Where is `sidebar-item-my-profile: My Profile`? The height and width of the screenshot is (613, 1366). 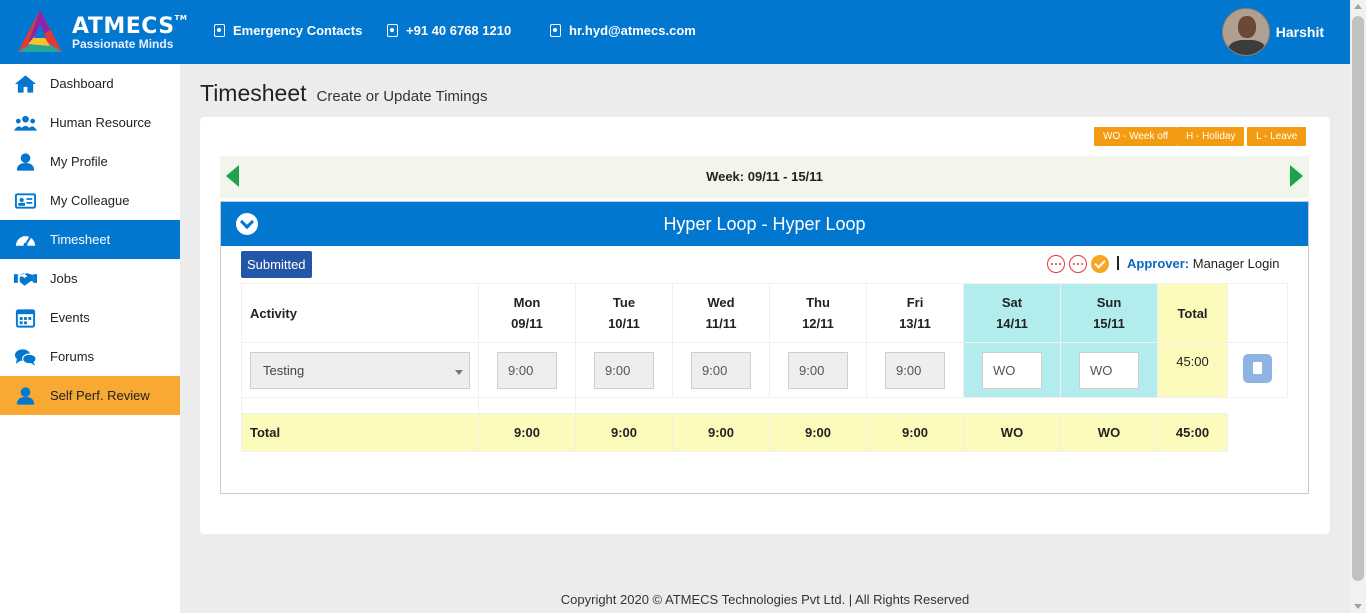
sidebar-item-my-profile: My Profile is located at coordinates (90, 161).